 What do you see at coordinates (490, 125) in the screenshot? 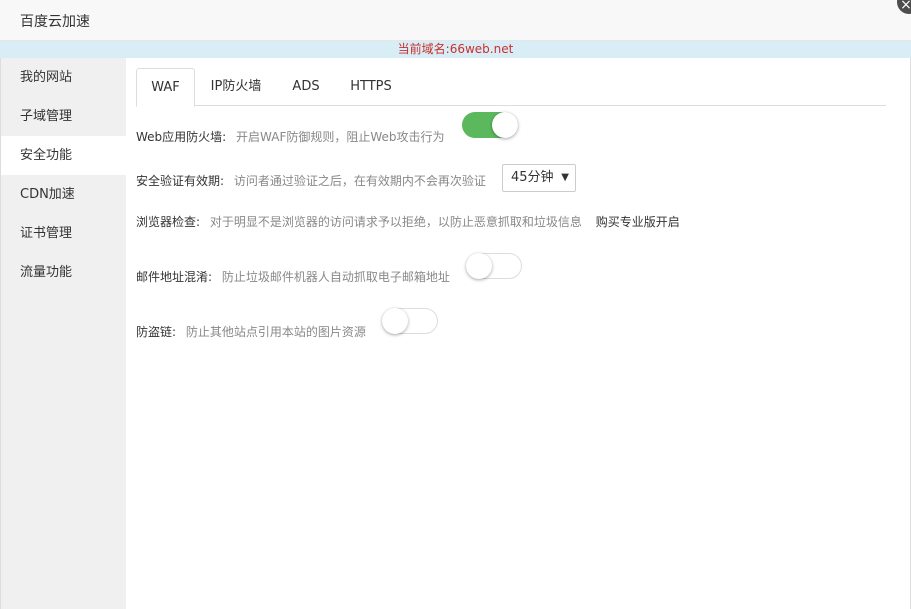
I see `waf-toggle` at bounding box center [490, 125].